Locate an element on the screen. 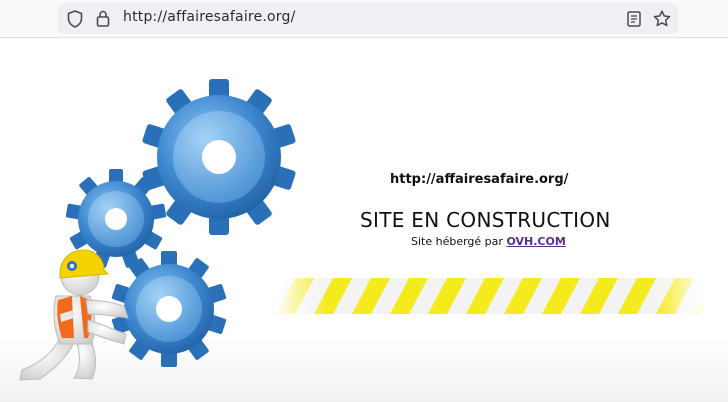  site-url-heading: http://affairesafaire.org/ is located at coordinates (479, 179).